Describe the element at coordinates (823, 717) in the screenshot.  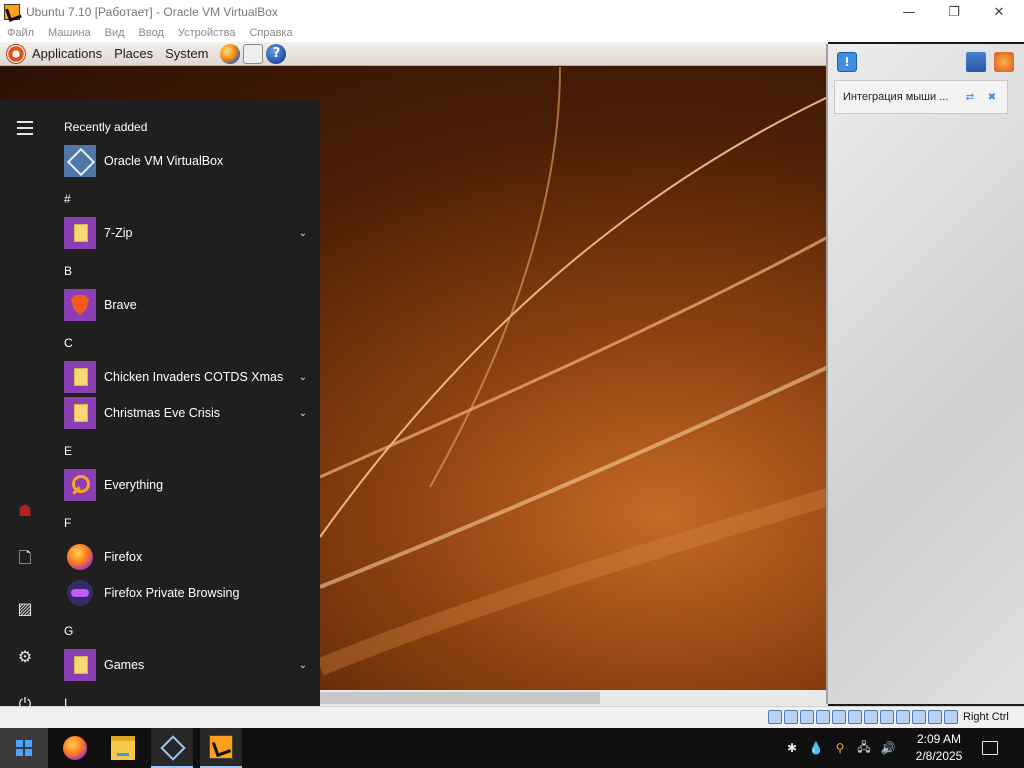
I see `network-icon` at that location.